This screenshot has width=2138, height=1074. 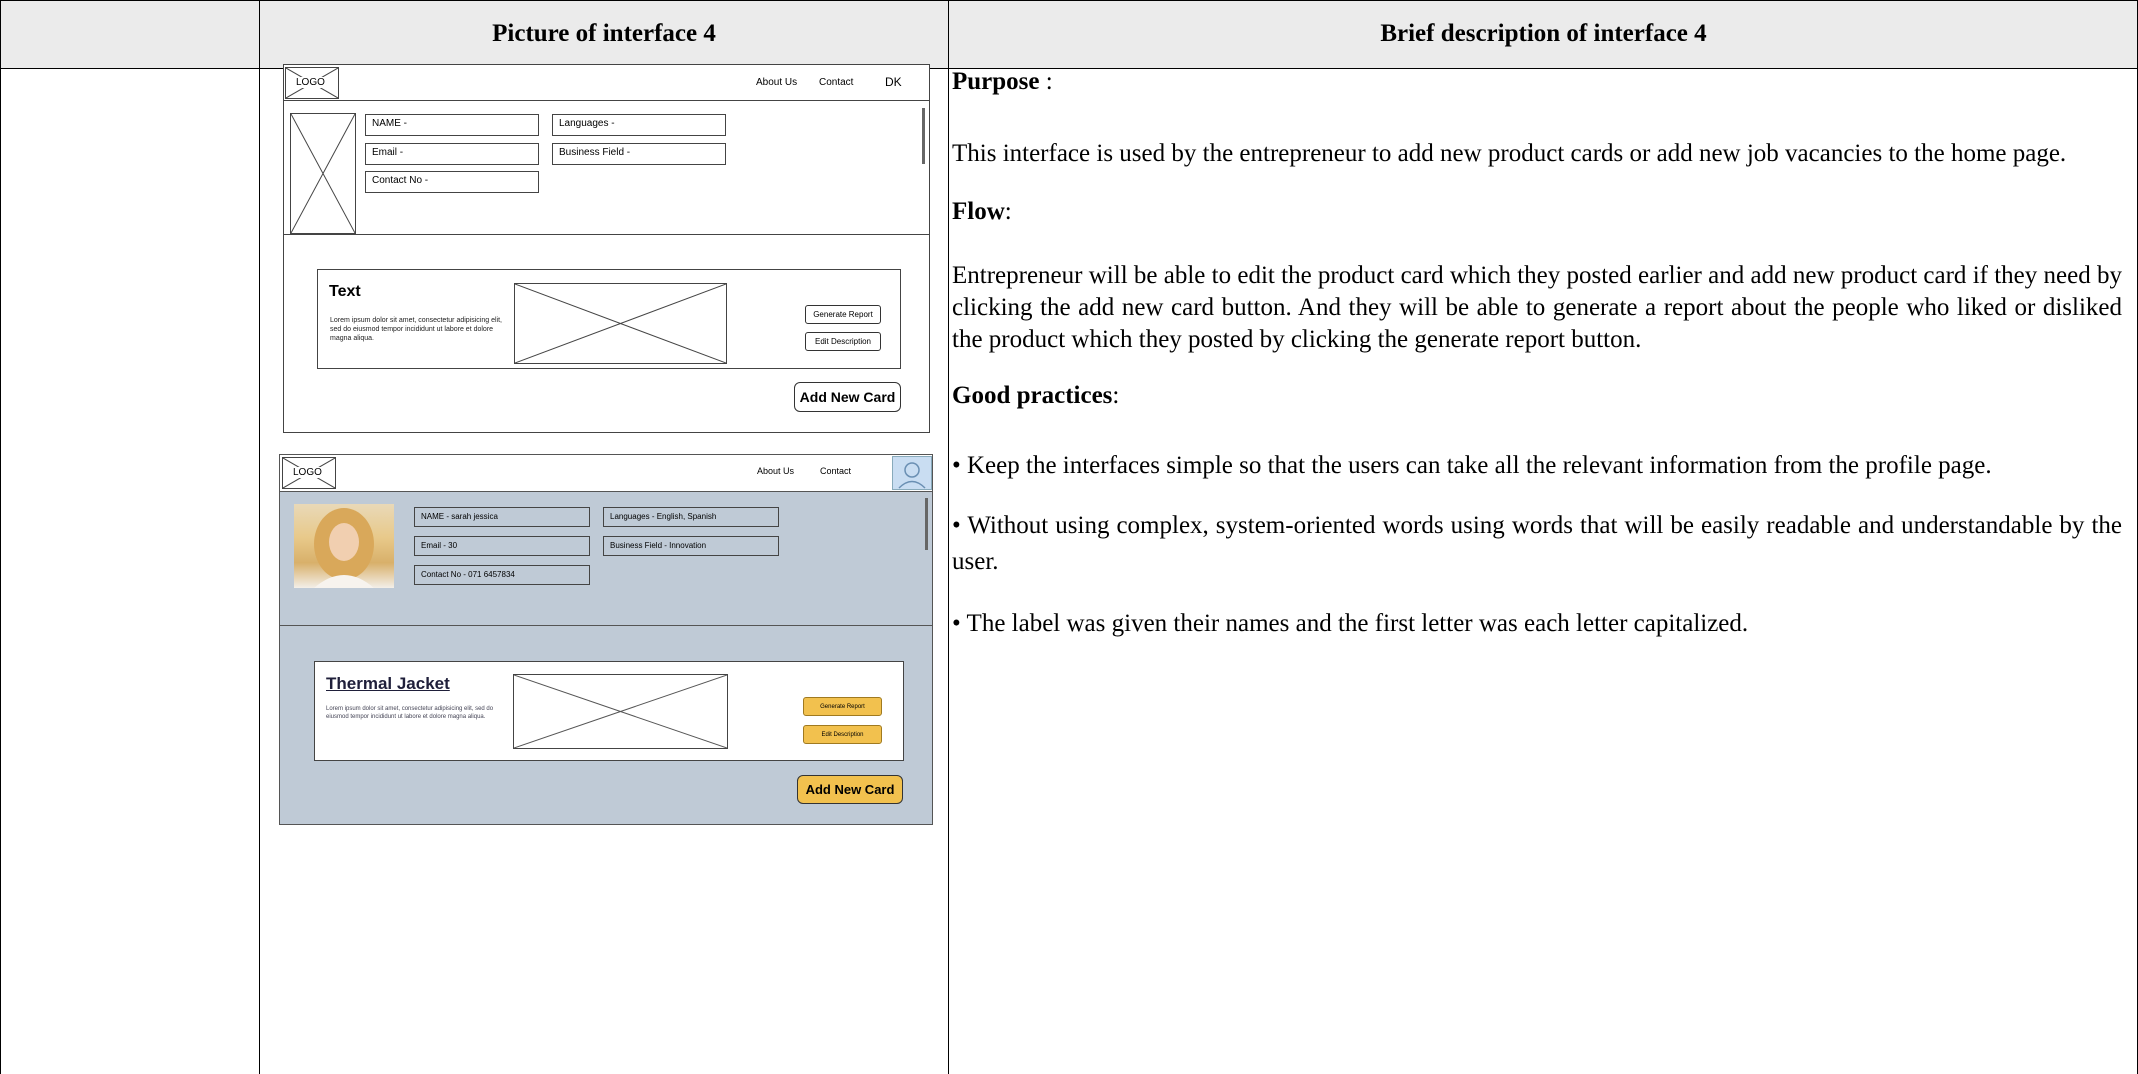 I want to click on mockup-nav-about-us: About Us, so click(x=775, y=471).